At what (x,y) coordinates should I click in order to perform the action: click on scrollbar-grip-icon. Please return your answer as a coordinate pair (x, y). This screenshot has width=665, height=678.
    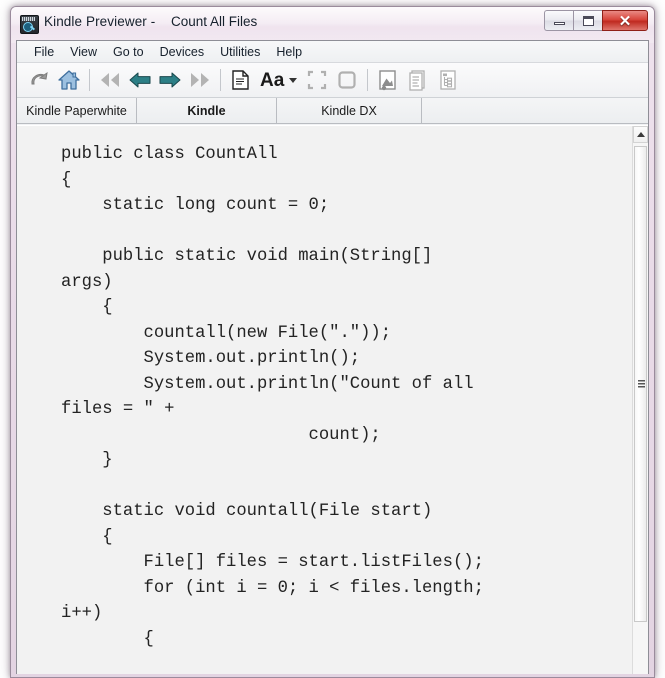
    Looking at the image, I should click on (641, 384).